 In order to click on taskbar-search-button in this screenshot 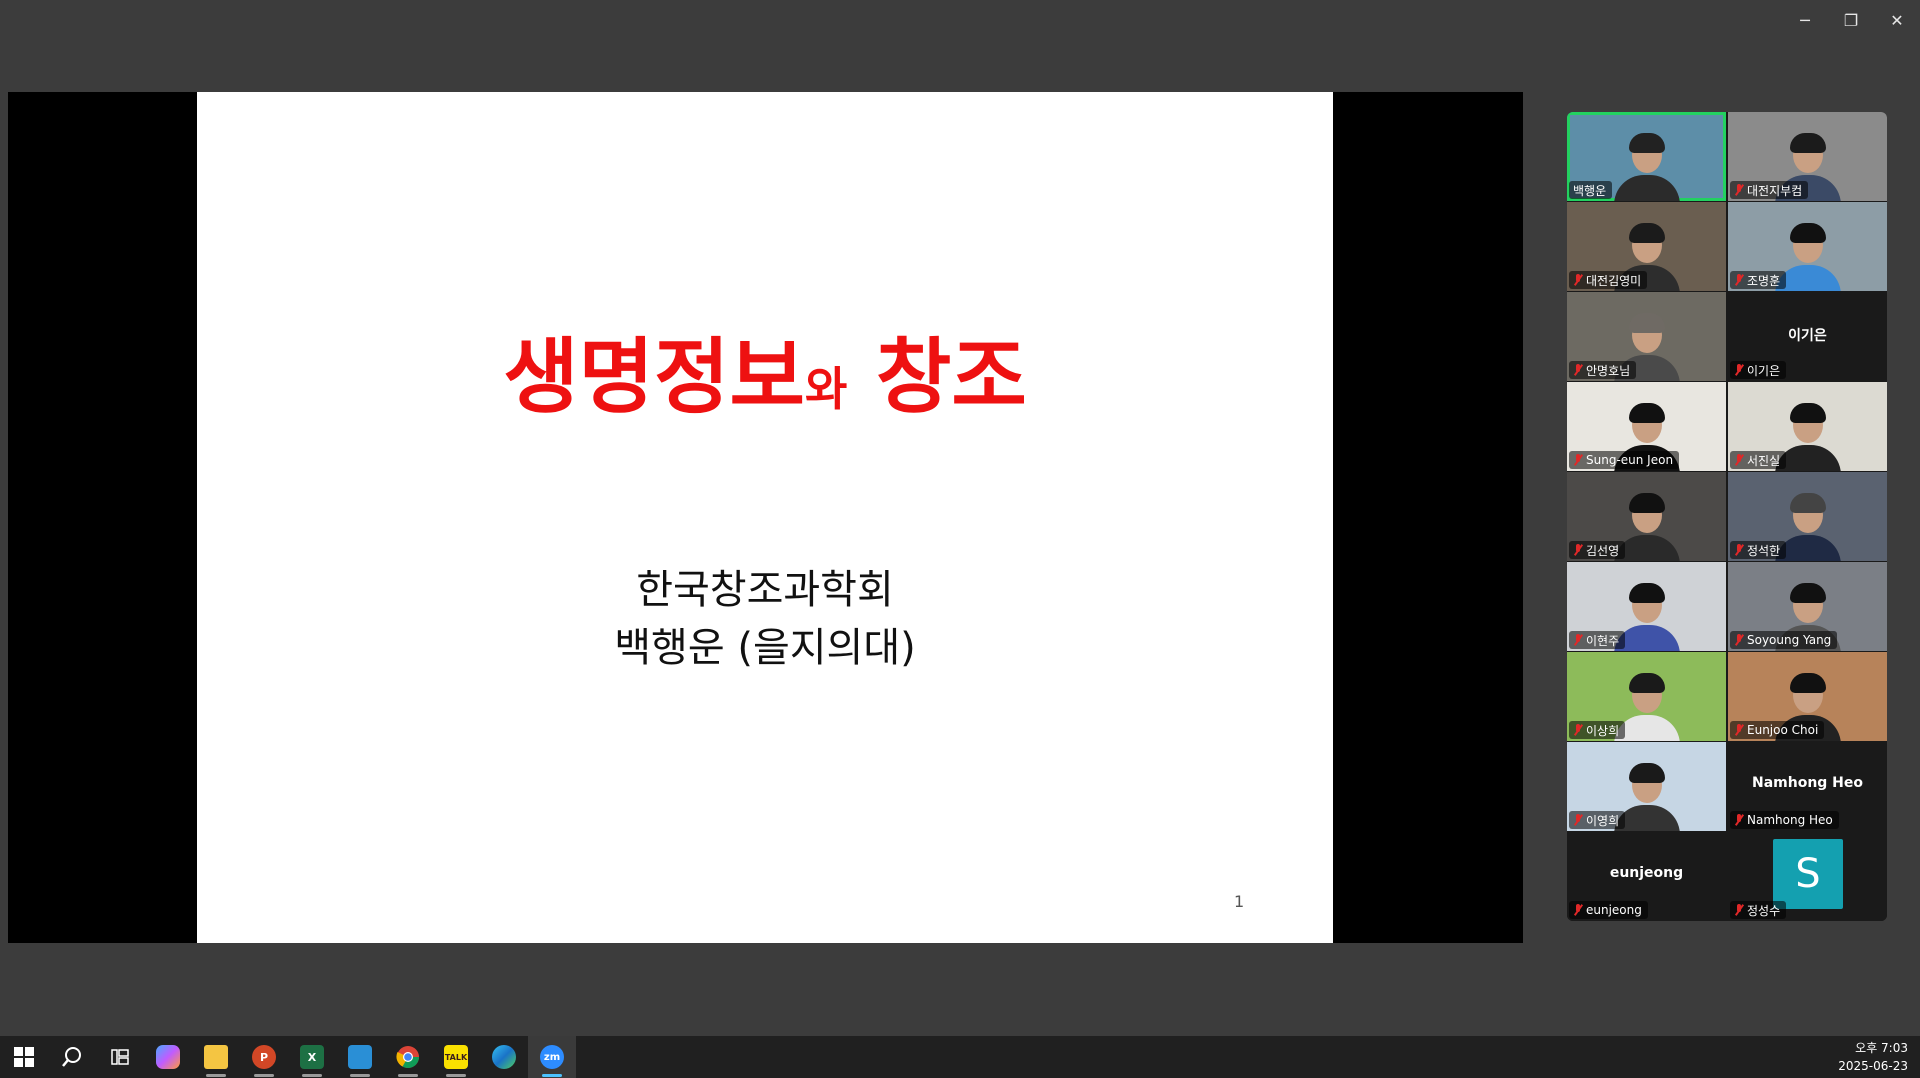, I will do `click(72, 1057)`.